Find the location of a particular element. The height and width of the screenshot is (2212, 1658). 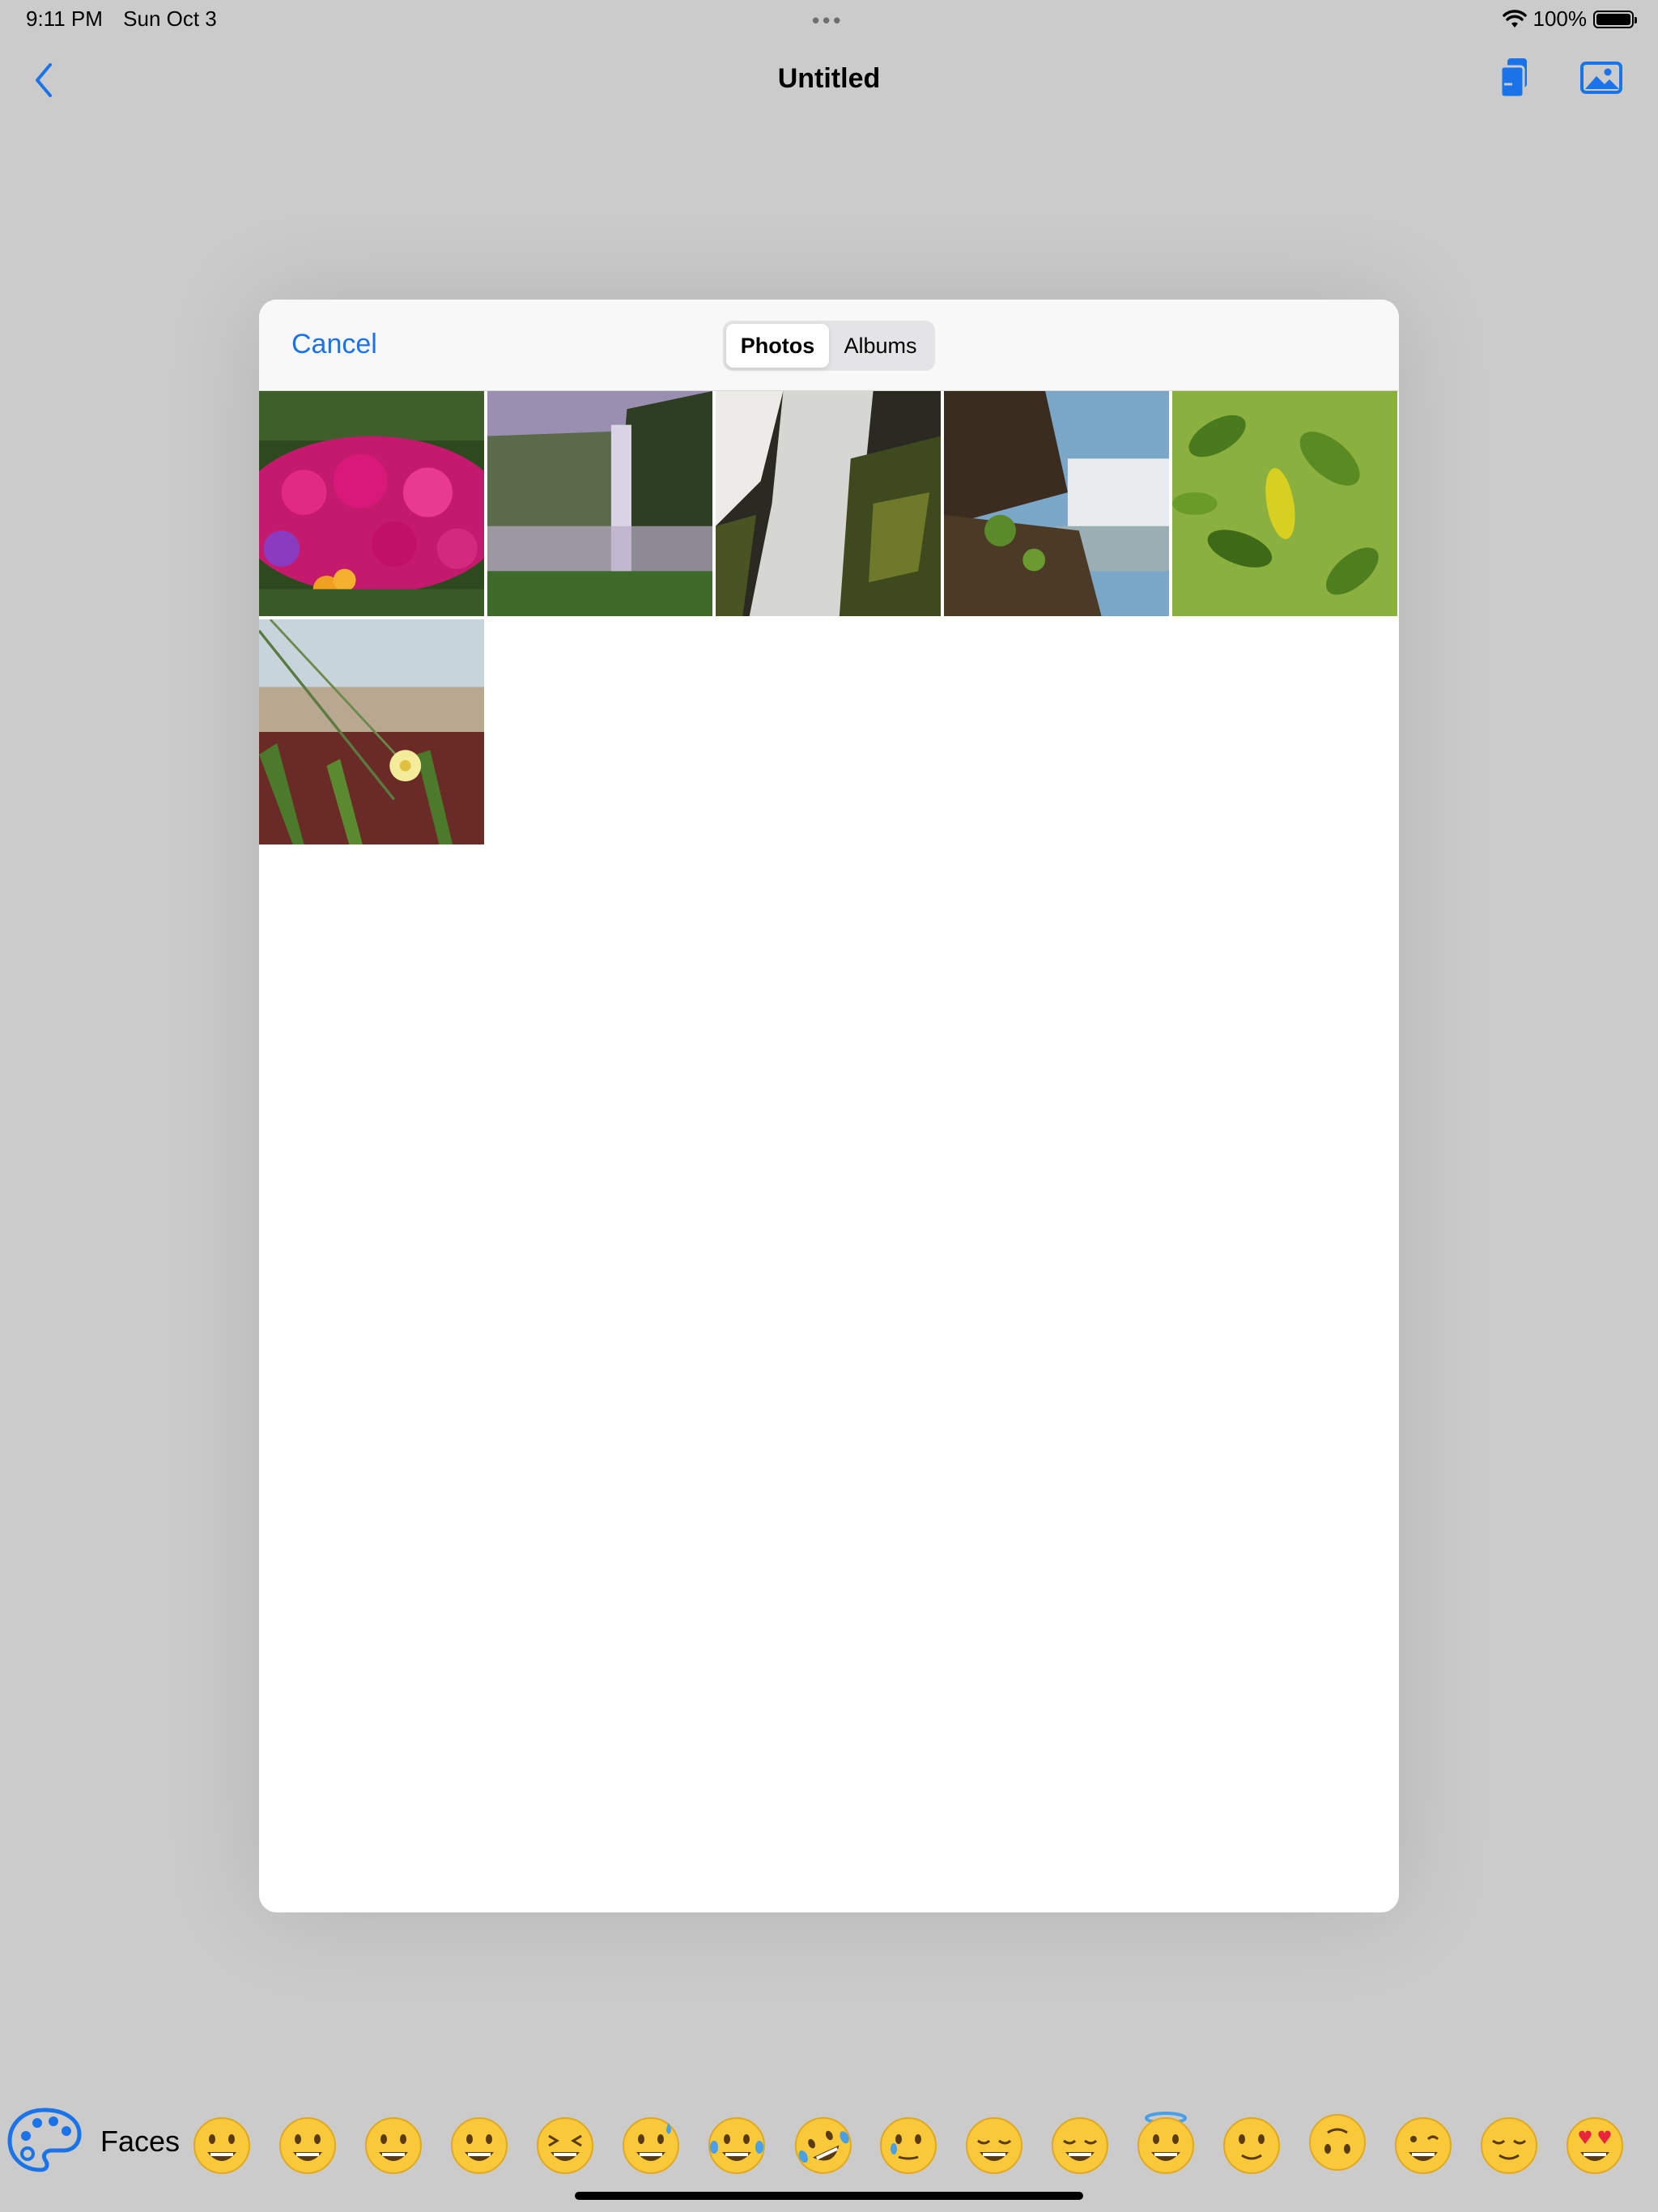

palette-icon is located at coordinates (44, 2140).